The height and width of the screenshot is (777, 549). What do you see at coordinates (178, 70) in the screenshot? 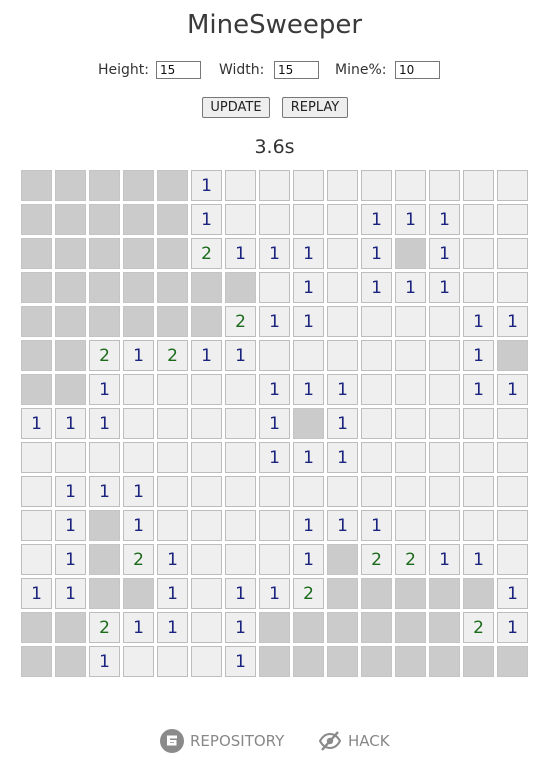
I see `height-input` at bounding box center [178, 70].